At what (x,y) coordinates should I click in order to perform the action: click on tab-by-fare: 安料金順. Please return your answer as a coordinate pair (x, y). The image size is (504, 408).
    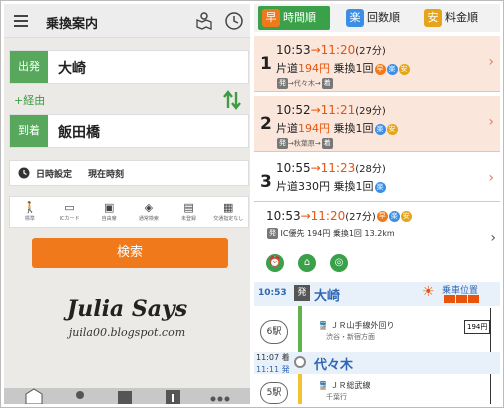
    Looking at the image, I should click on (460, 18).